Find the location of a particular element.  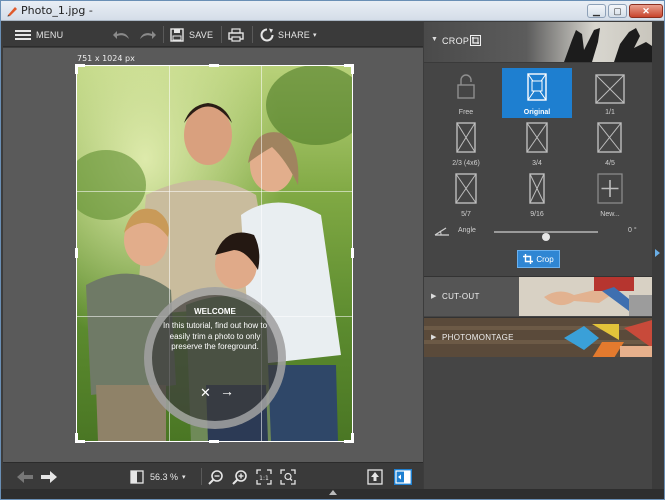

chevron-down-icon: ▼ is located at coordinates (434, 39).